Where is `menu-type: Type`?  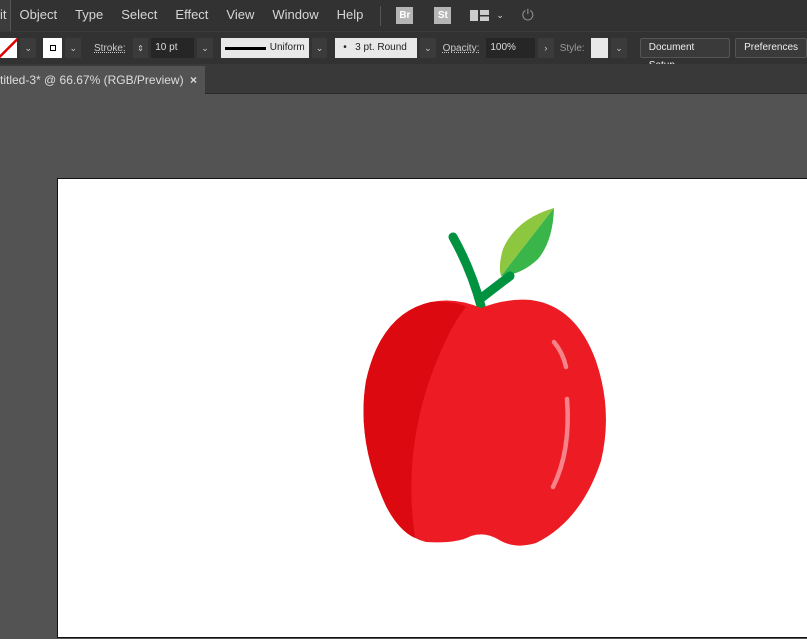
menu-type: Type is located at coordinates (89, 15).